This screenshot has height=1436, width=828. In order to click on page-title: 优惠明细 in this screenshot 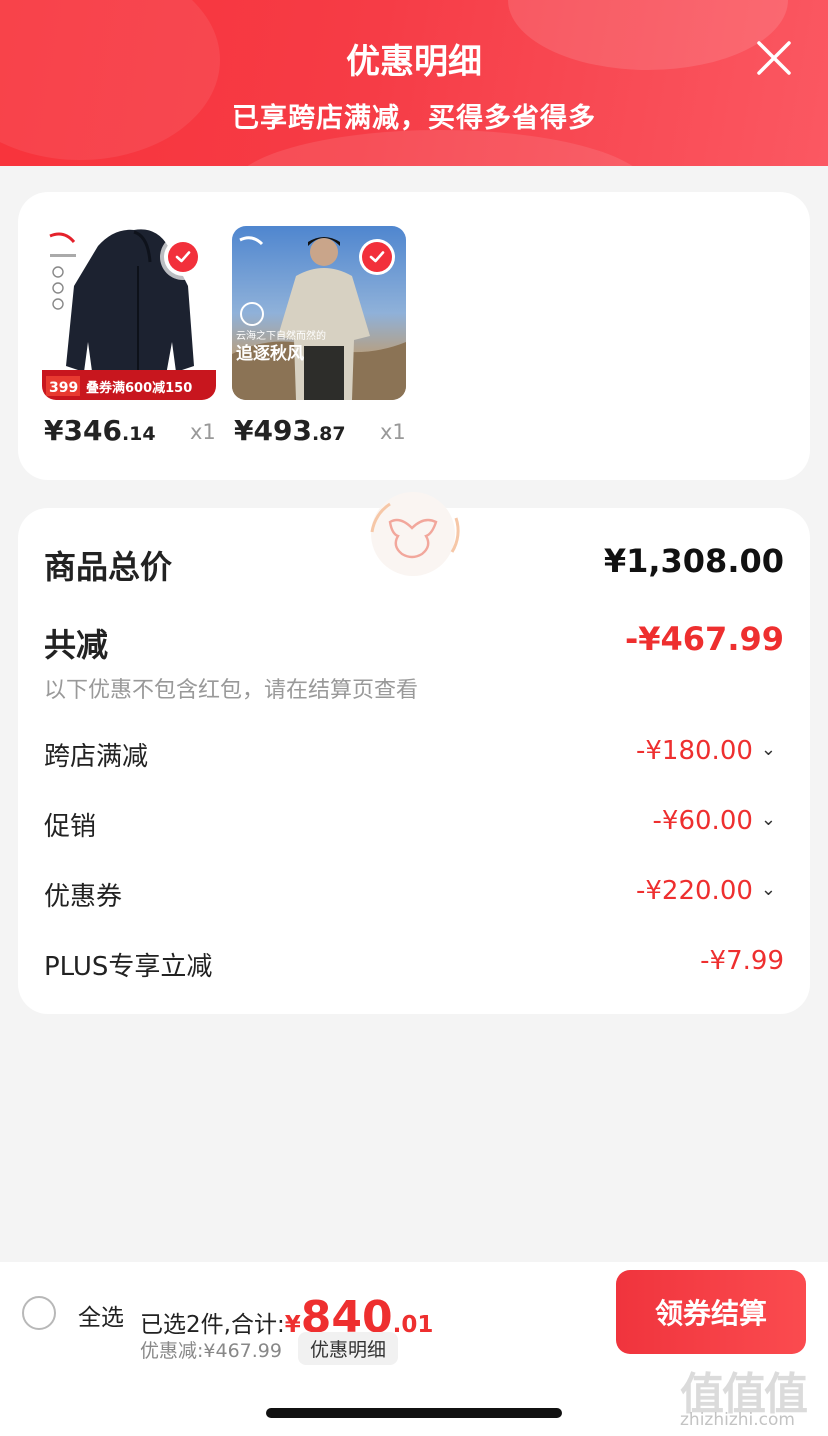, I will do `click(414, 62)`.